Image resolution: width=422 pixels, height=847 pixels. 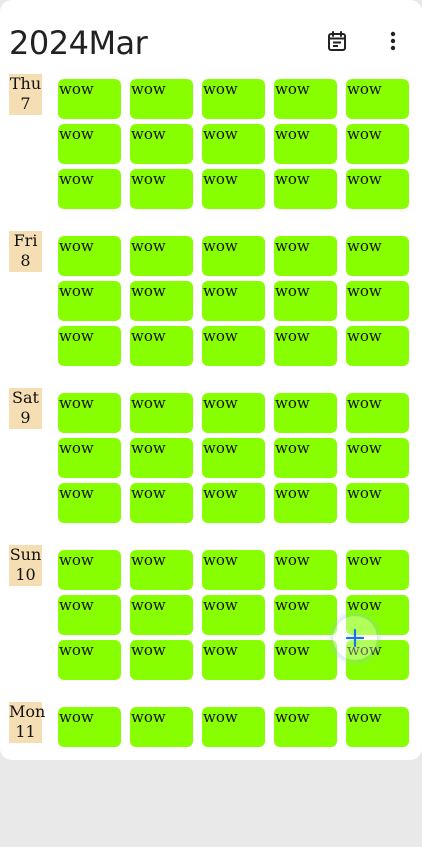 I want to click on weekday-text: Mon, so click(x=27, y=711).